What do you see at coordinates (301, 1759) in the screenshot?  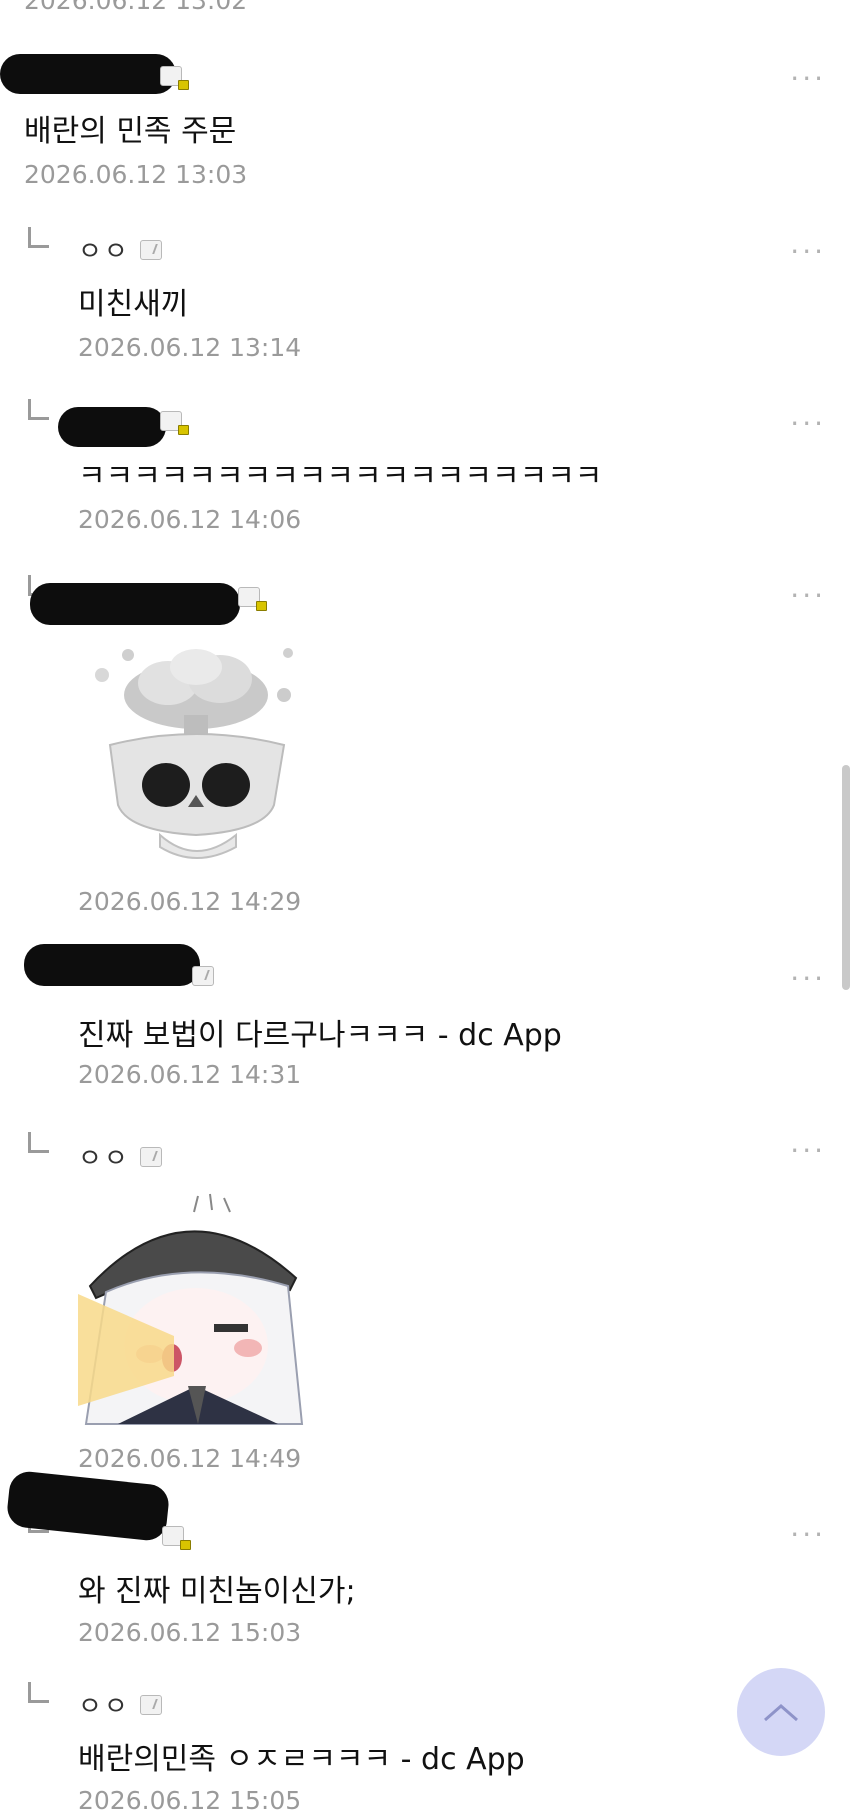 I see `comment-text: 배란의민족 ㅇㅈㄹㅋㅋㅋ - dc App` at bounding box center [301, 1759].